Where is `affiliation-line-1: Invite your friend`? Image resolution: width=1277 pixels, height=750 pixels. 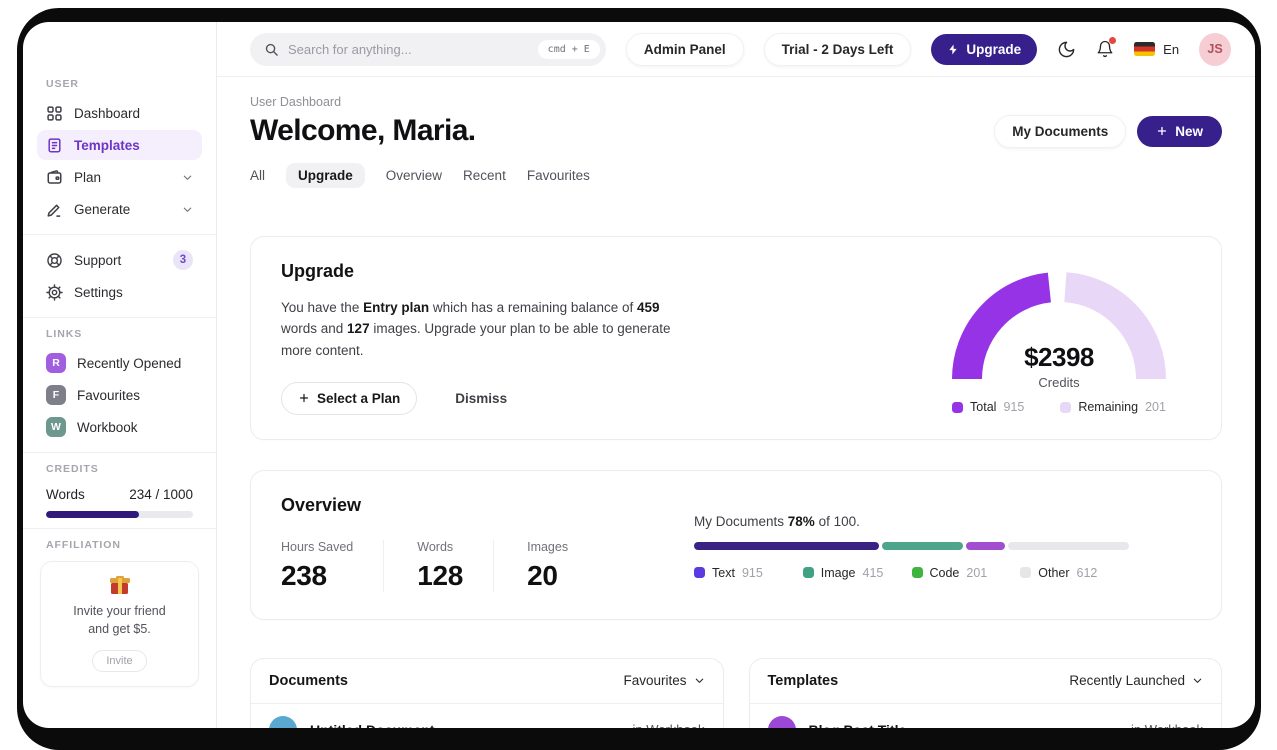 affiliation-line-1: Invite your friend is located at coordinates (119, 611).